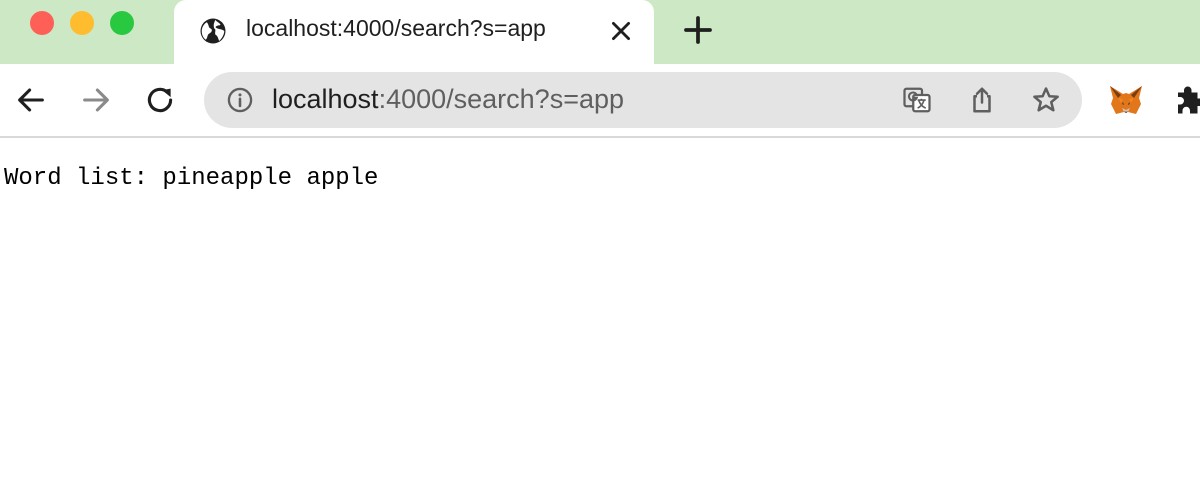  What do you see at coordinates (325, 99) in the screenshot?
I see `url-host: localhost` at bounding box center [325, 99].